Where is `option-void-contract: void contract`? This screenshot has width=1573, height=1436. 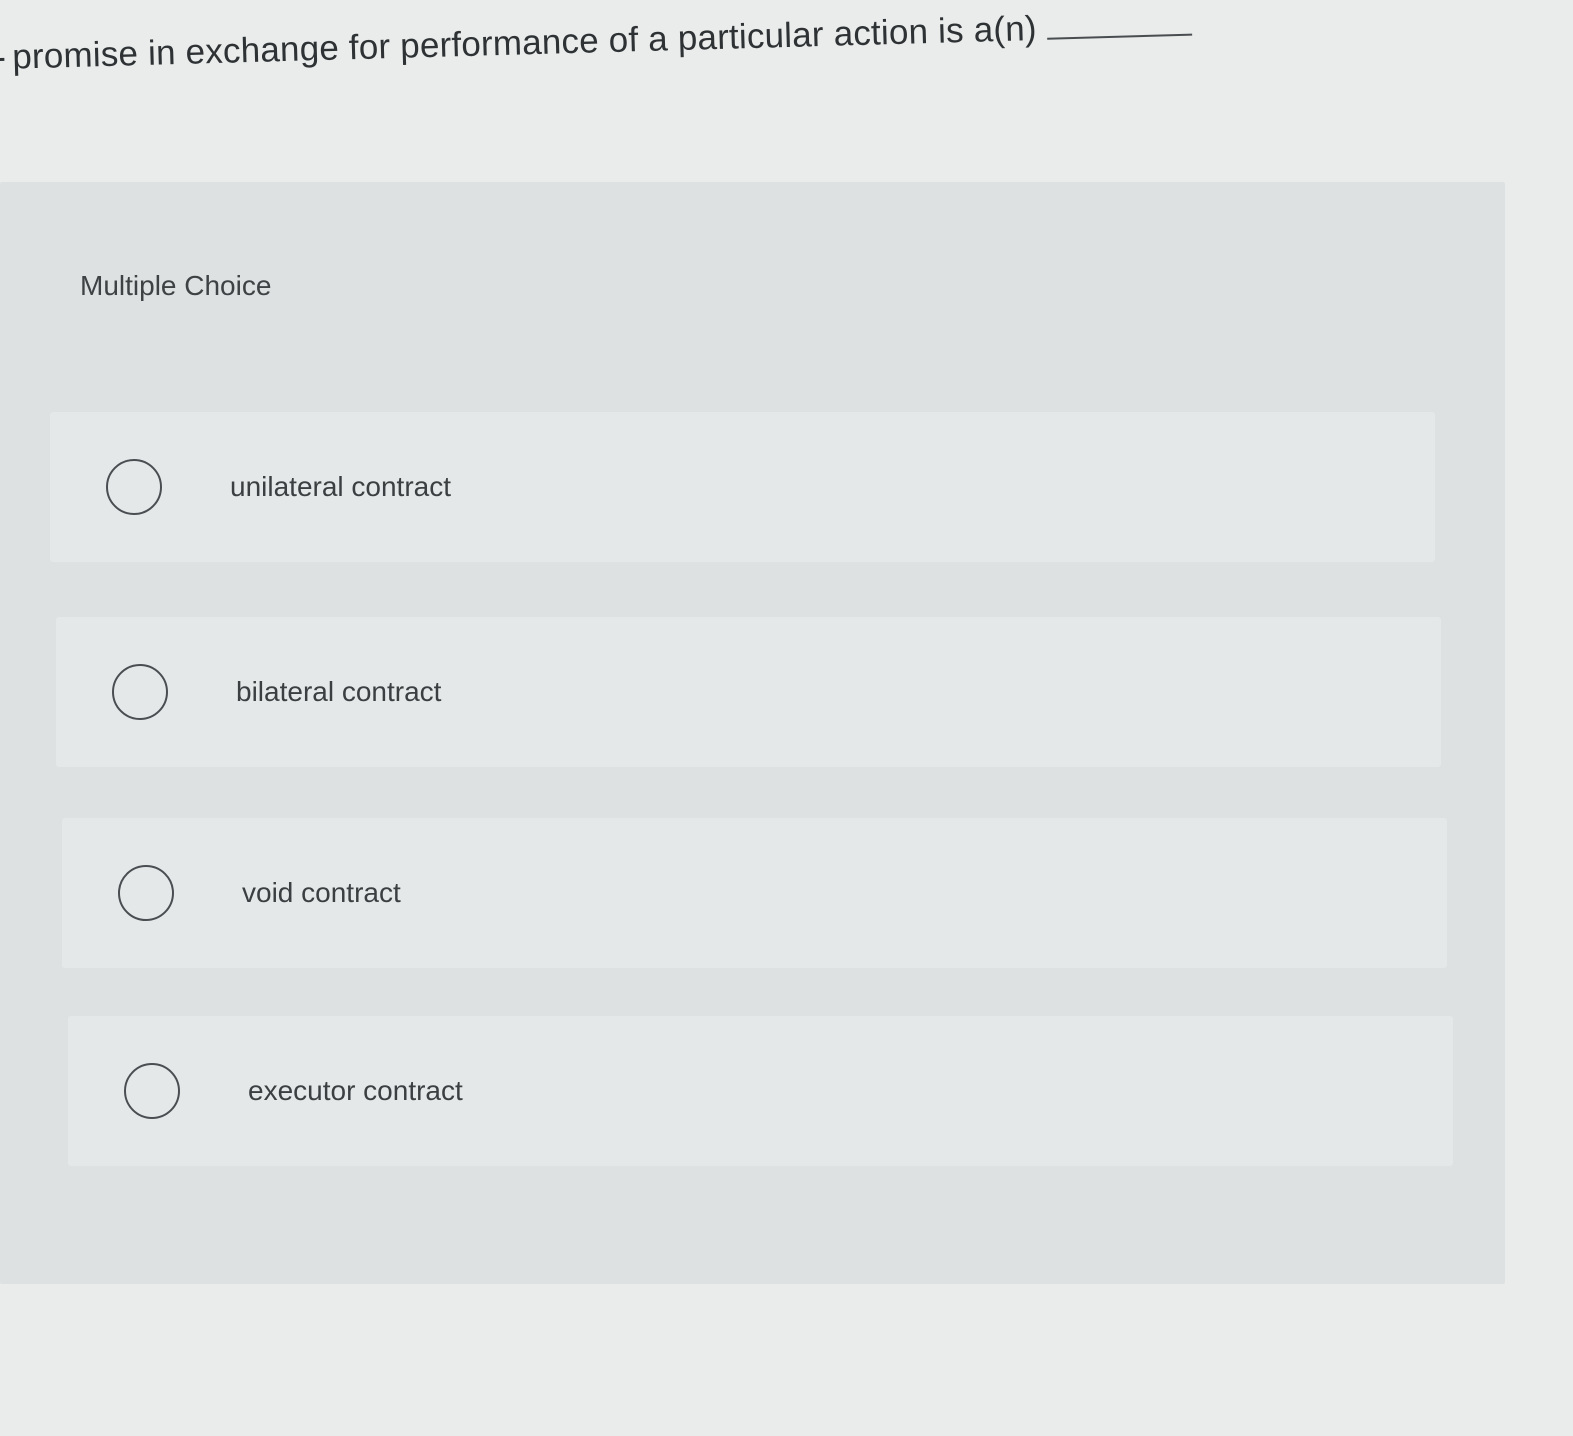
option-void-contract: void contract is located at coordinates (754, 893).